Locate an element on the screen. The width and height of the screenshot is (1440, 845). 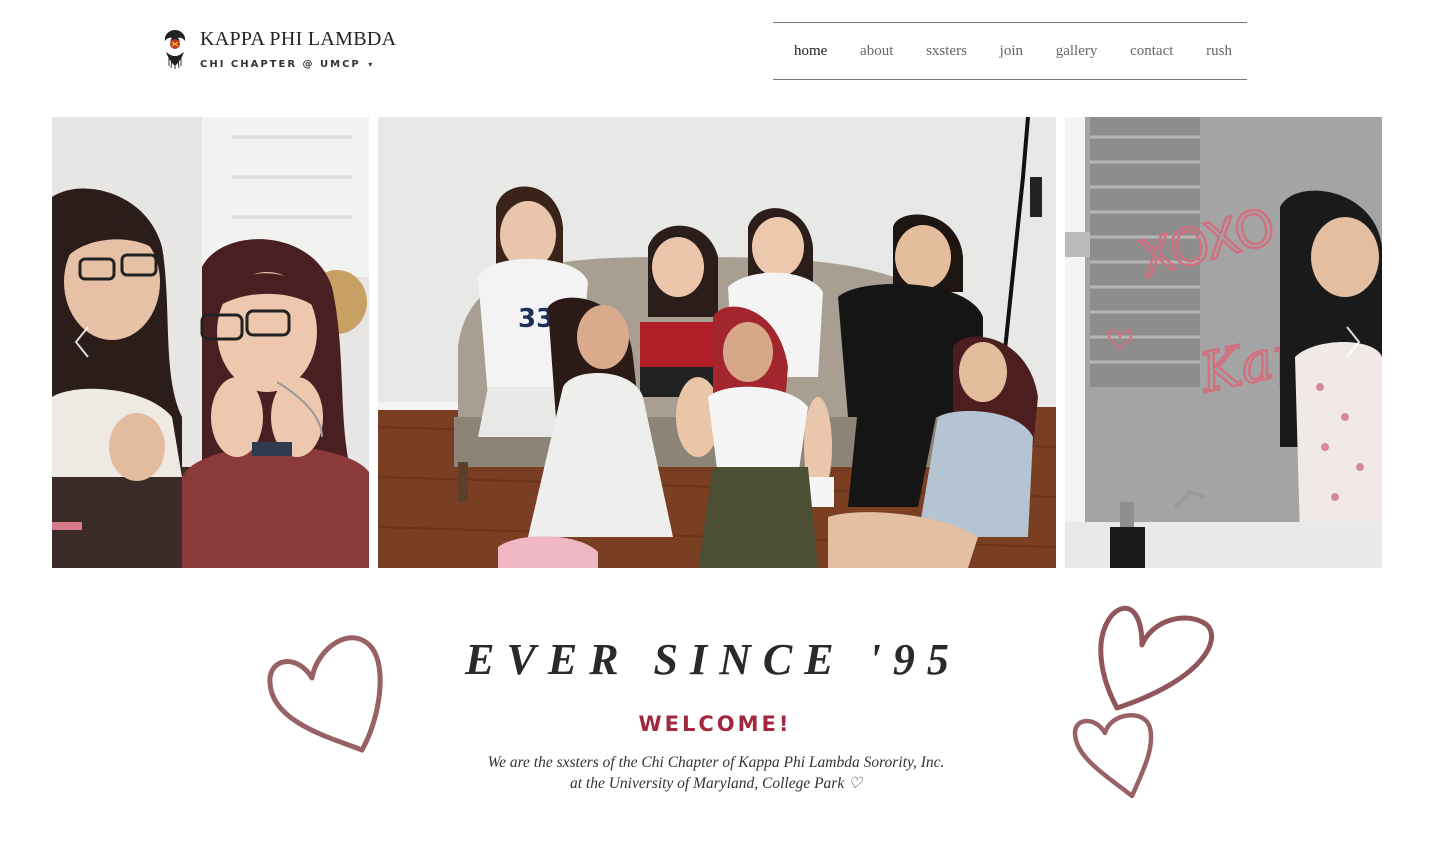
logo-title: KAPPA PHI LAMBDA is located at coordinates (298, 39).